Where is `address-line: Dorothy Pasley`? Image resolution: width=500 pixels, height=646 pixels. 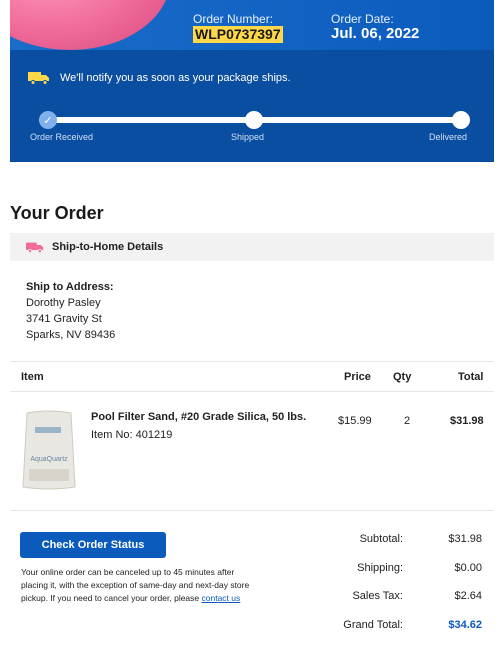 address-line: Dorothy Pasley is located at coordinates (63, 303).